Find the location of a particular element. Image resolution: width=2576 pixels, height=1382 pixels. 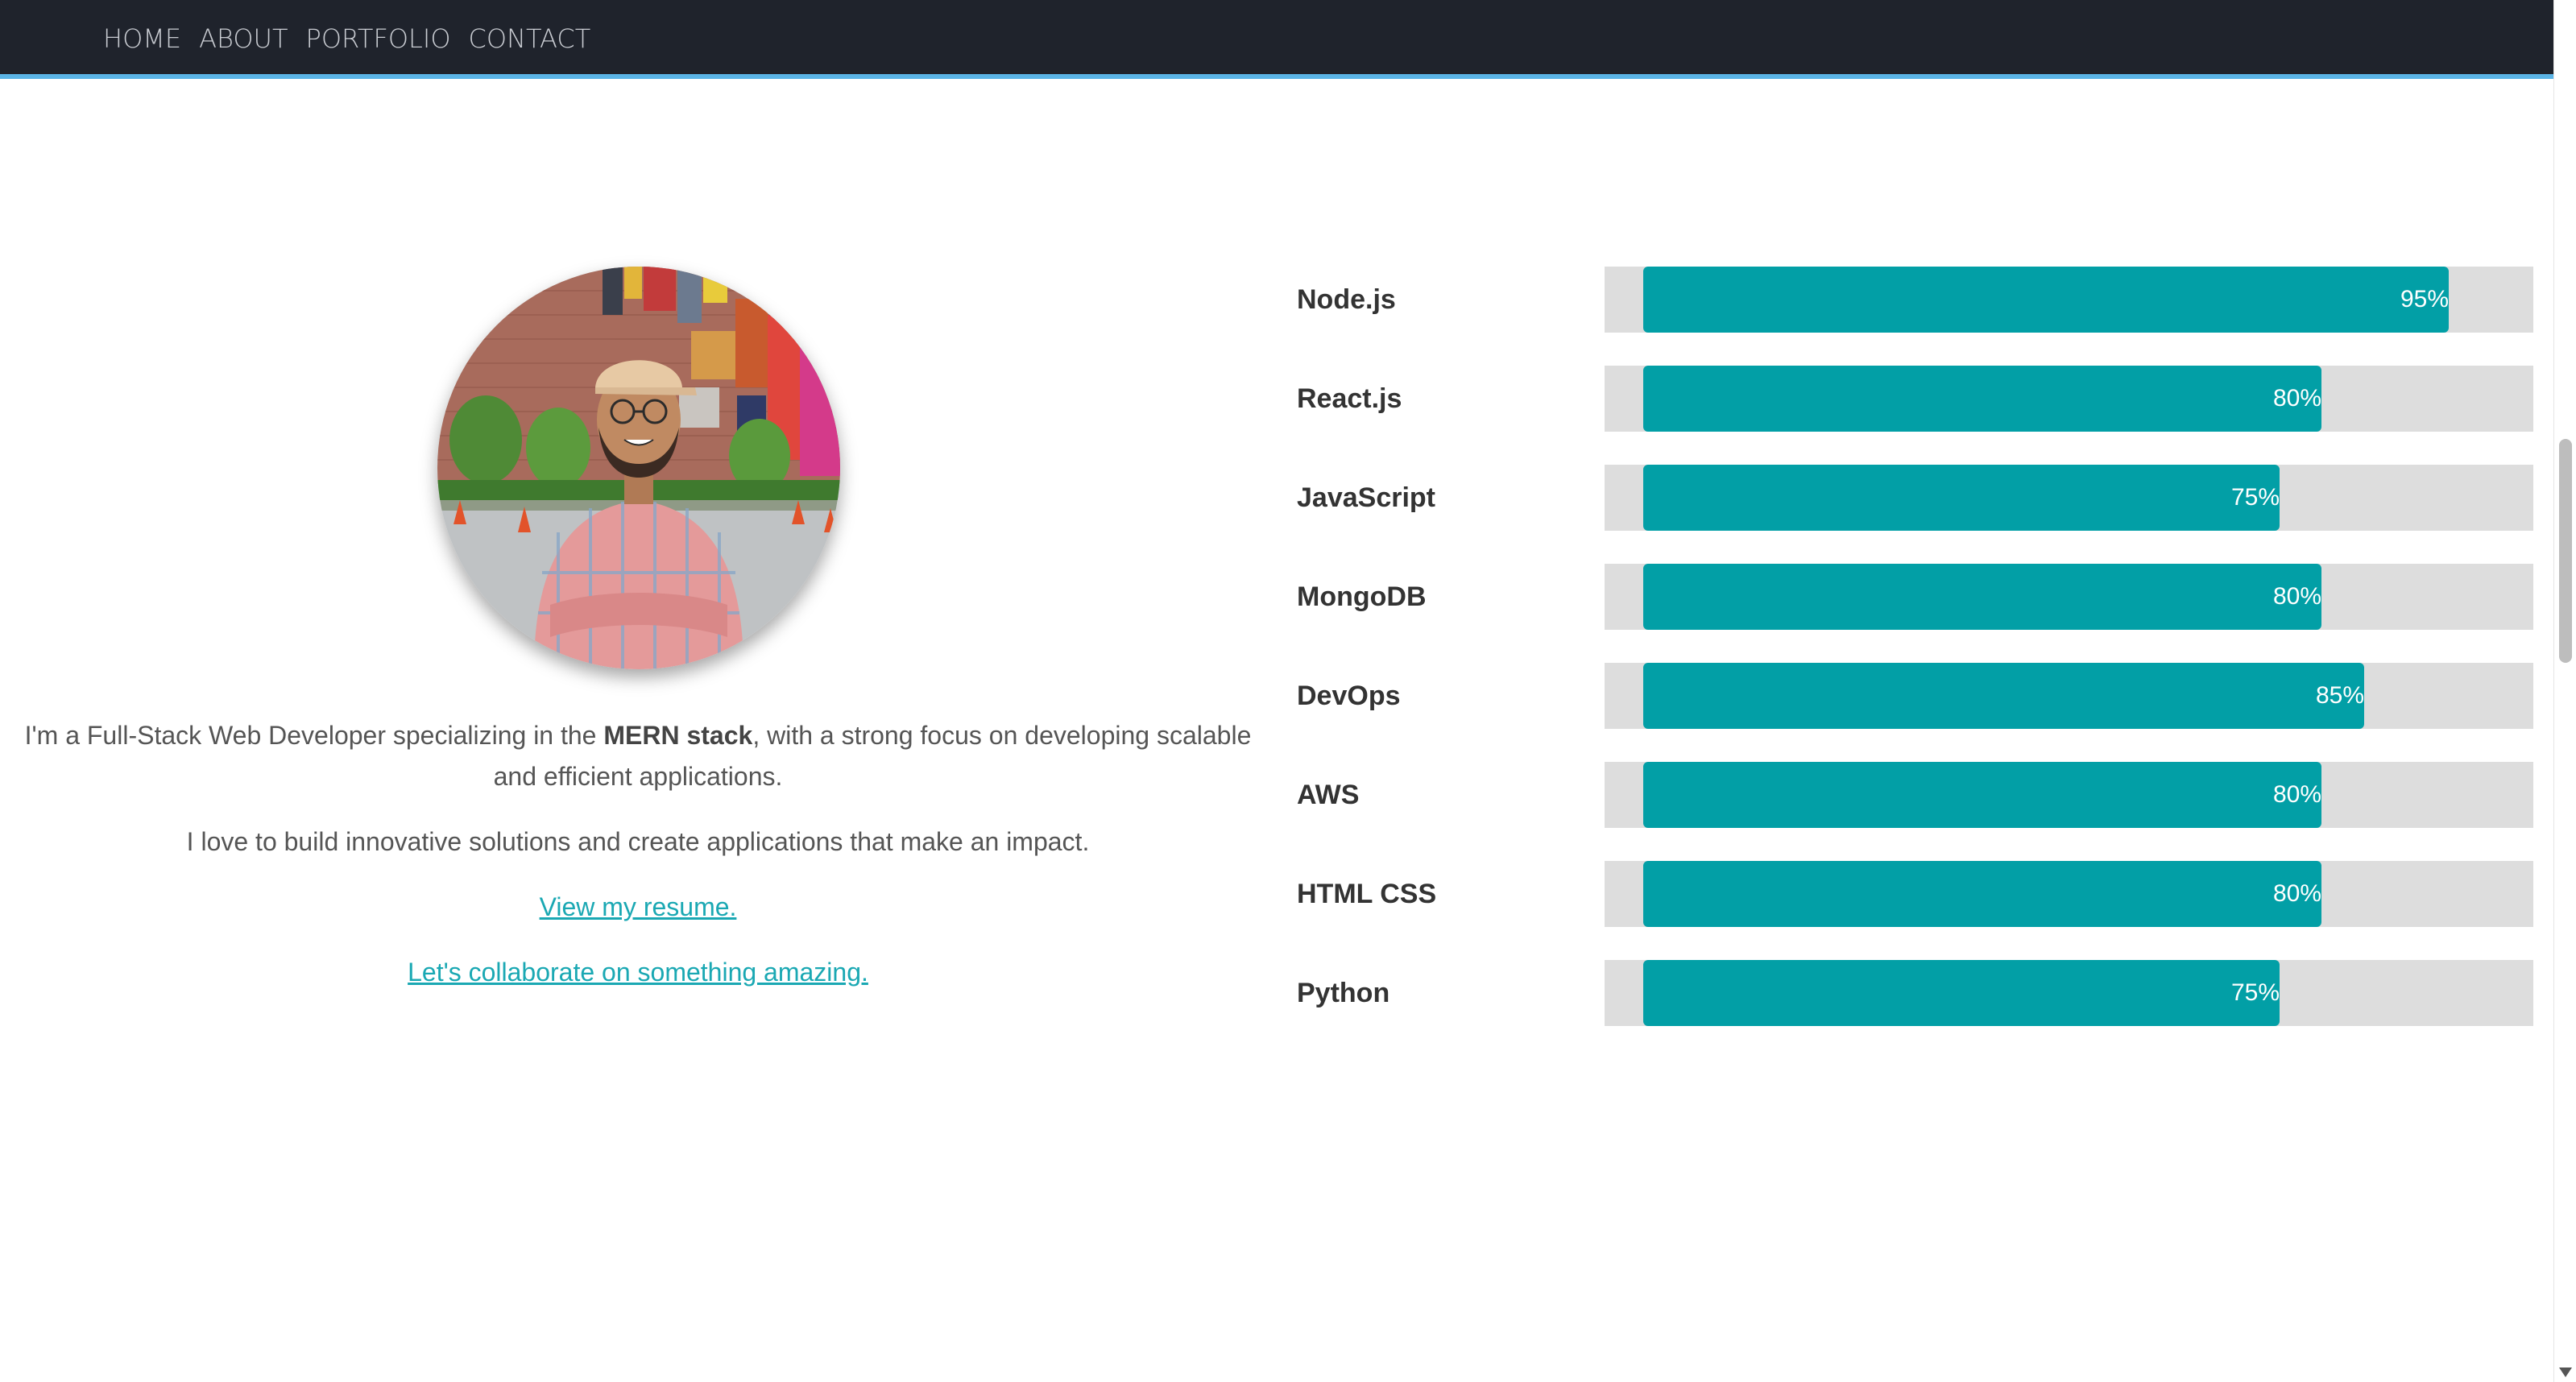

skill-row: JavaScript 75% is located at coordinates (1915, 498).